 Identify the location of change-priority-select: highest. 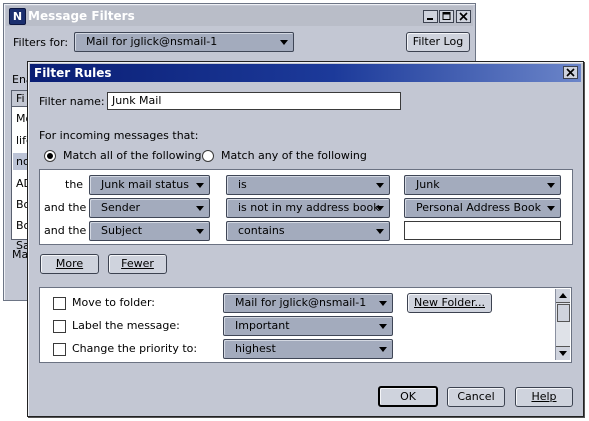
(308, 349).